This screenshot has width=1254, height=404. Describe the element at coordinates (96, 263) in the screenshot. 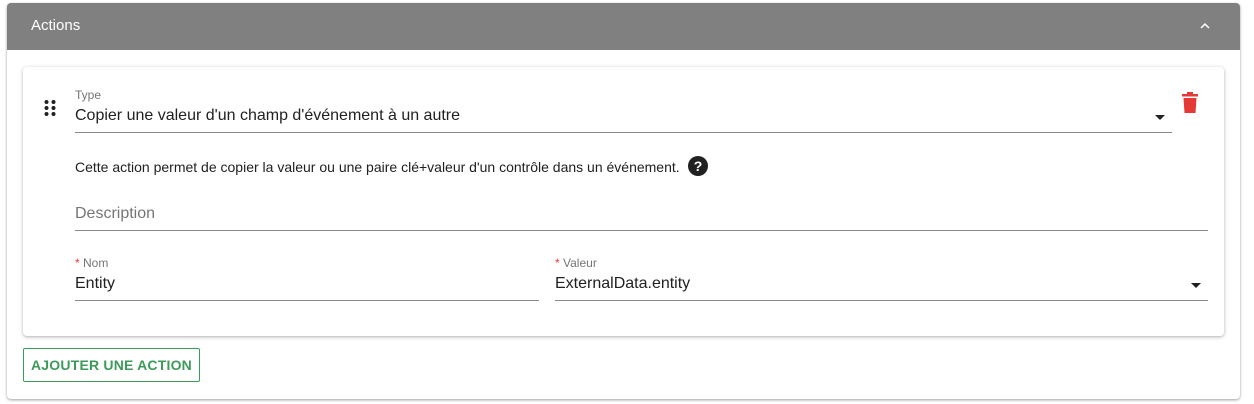

I see `nom-label-text: Nom` at that location.